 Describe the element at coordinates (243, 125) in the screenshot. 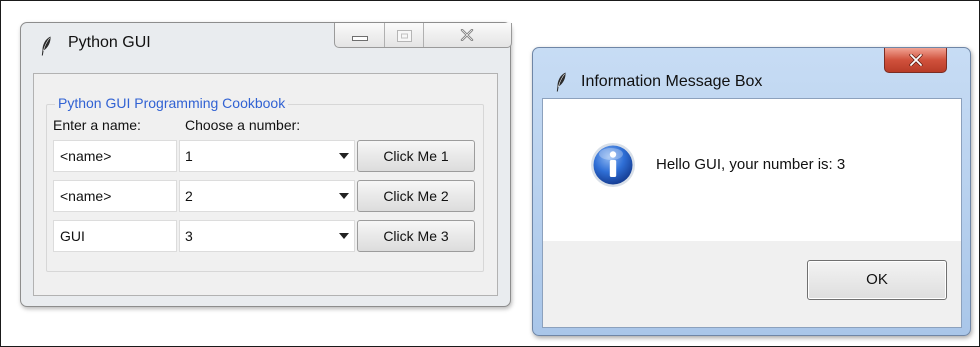

I see `number-label: Choose a number:` at that location.